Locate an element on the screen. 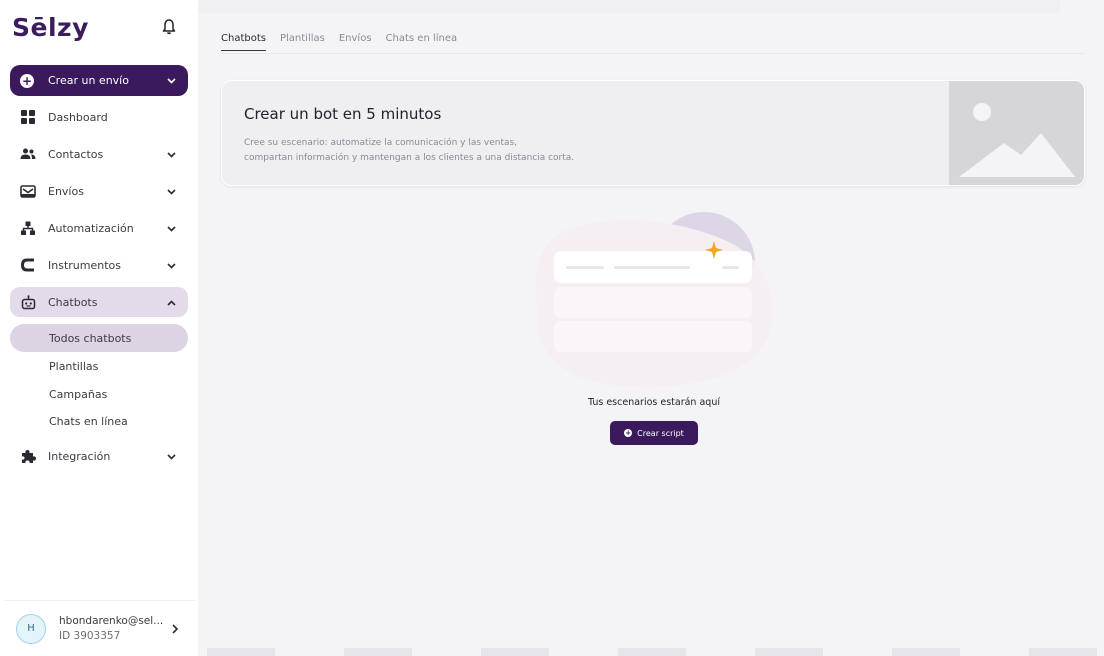 The image size is (1104, 656). sidebar-item-label: Dashboard is located at coordinates (78, 117).